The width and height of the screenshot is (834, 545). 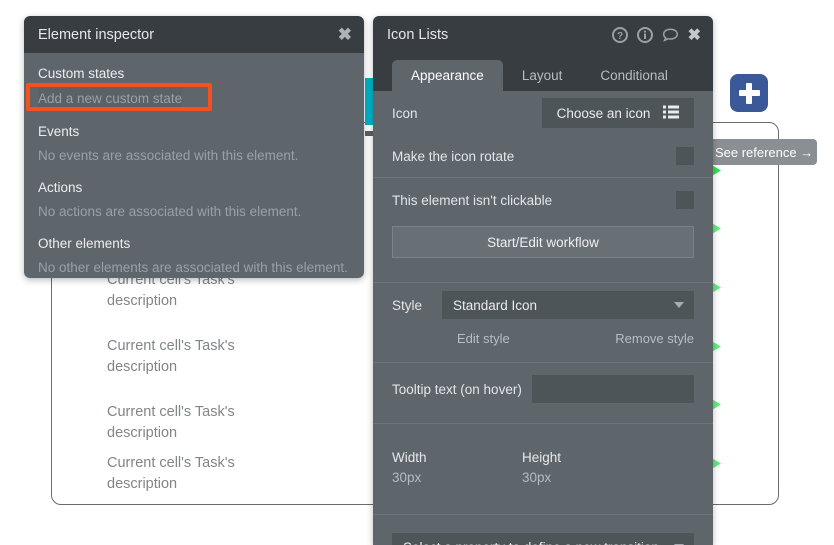 What do you see at coordinates (542, 75) in the screenshot?
I see `tab-layout: Layout` at bounding box center [542, 75].